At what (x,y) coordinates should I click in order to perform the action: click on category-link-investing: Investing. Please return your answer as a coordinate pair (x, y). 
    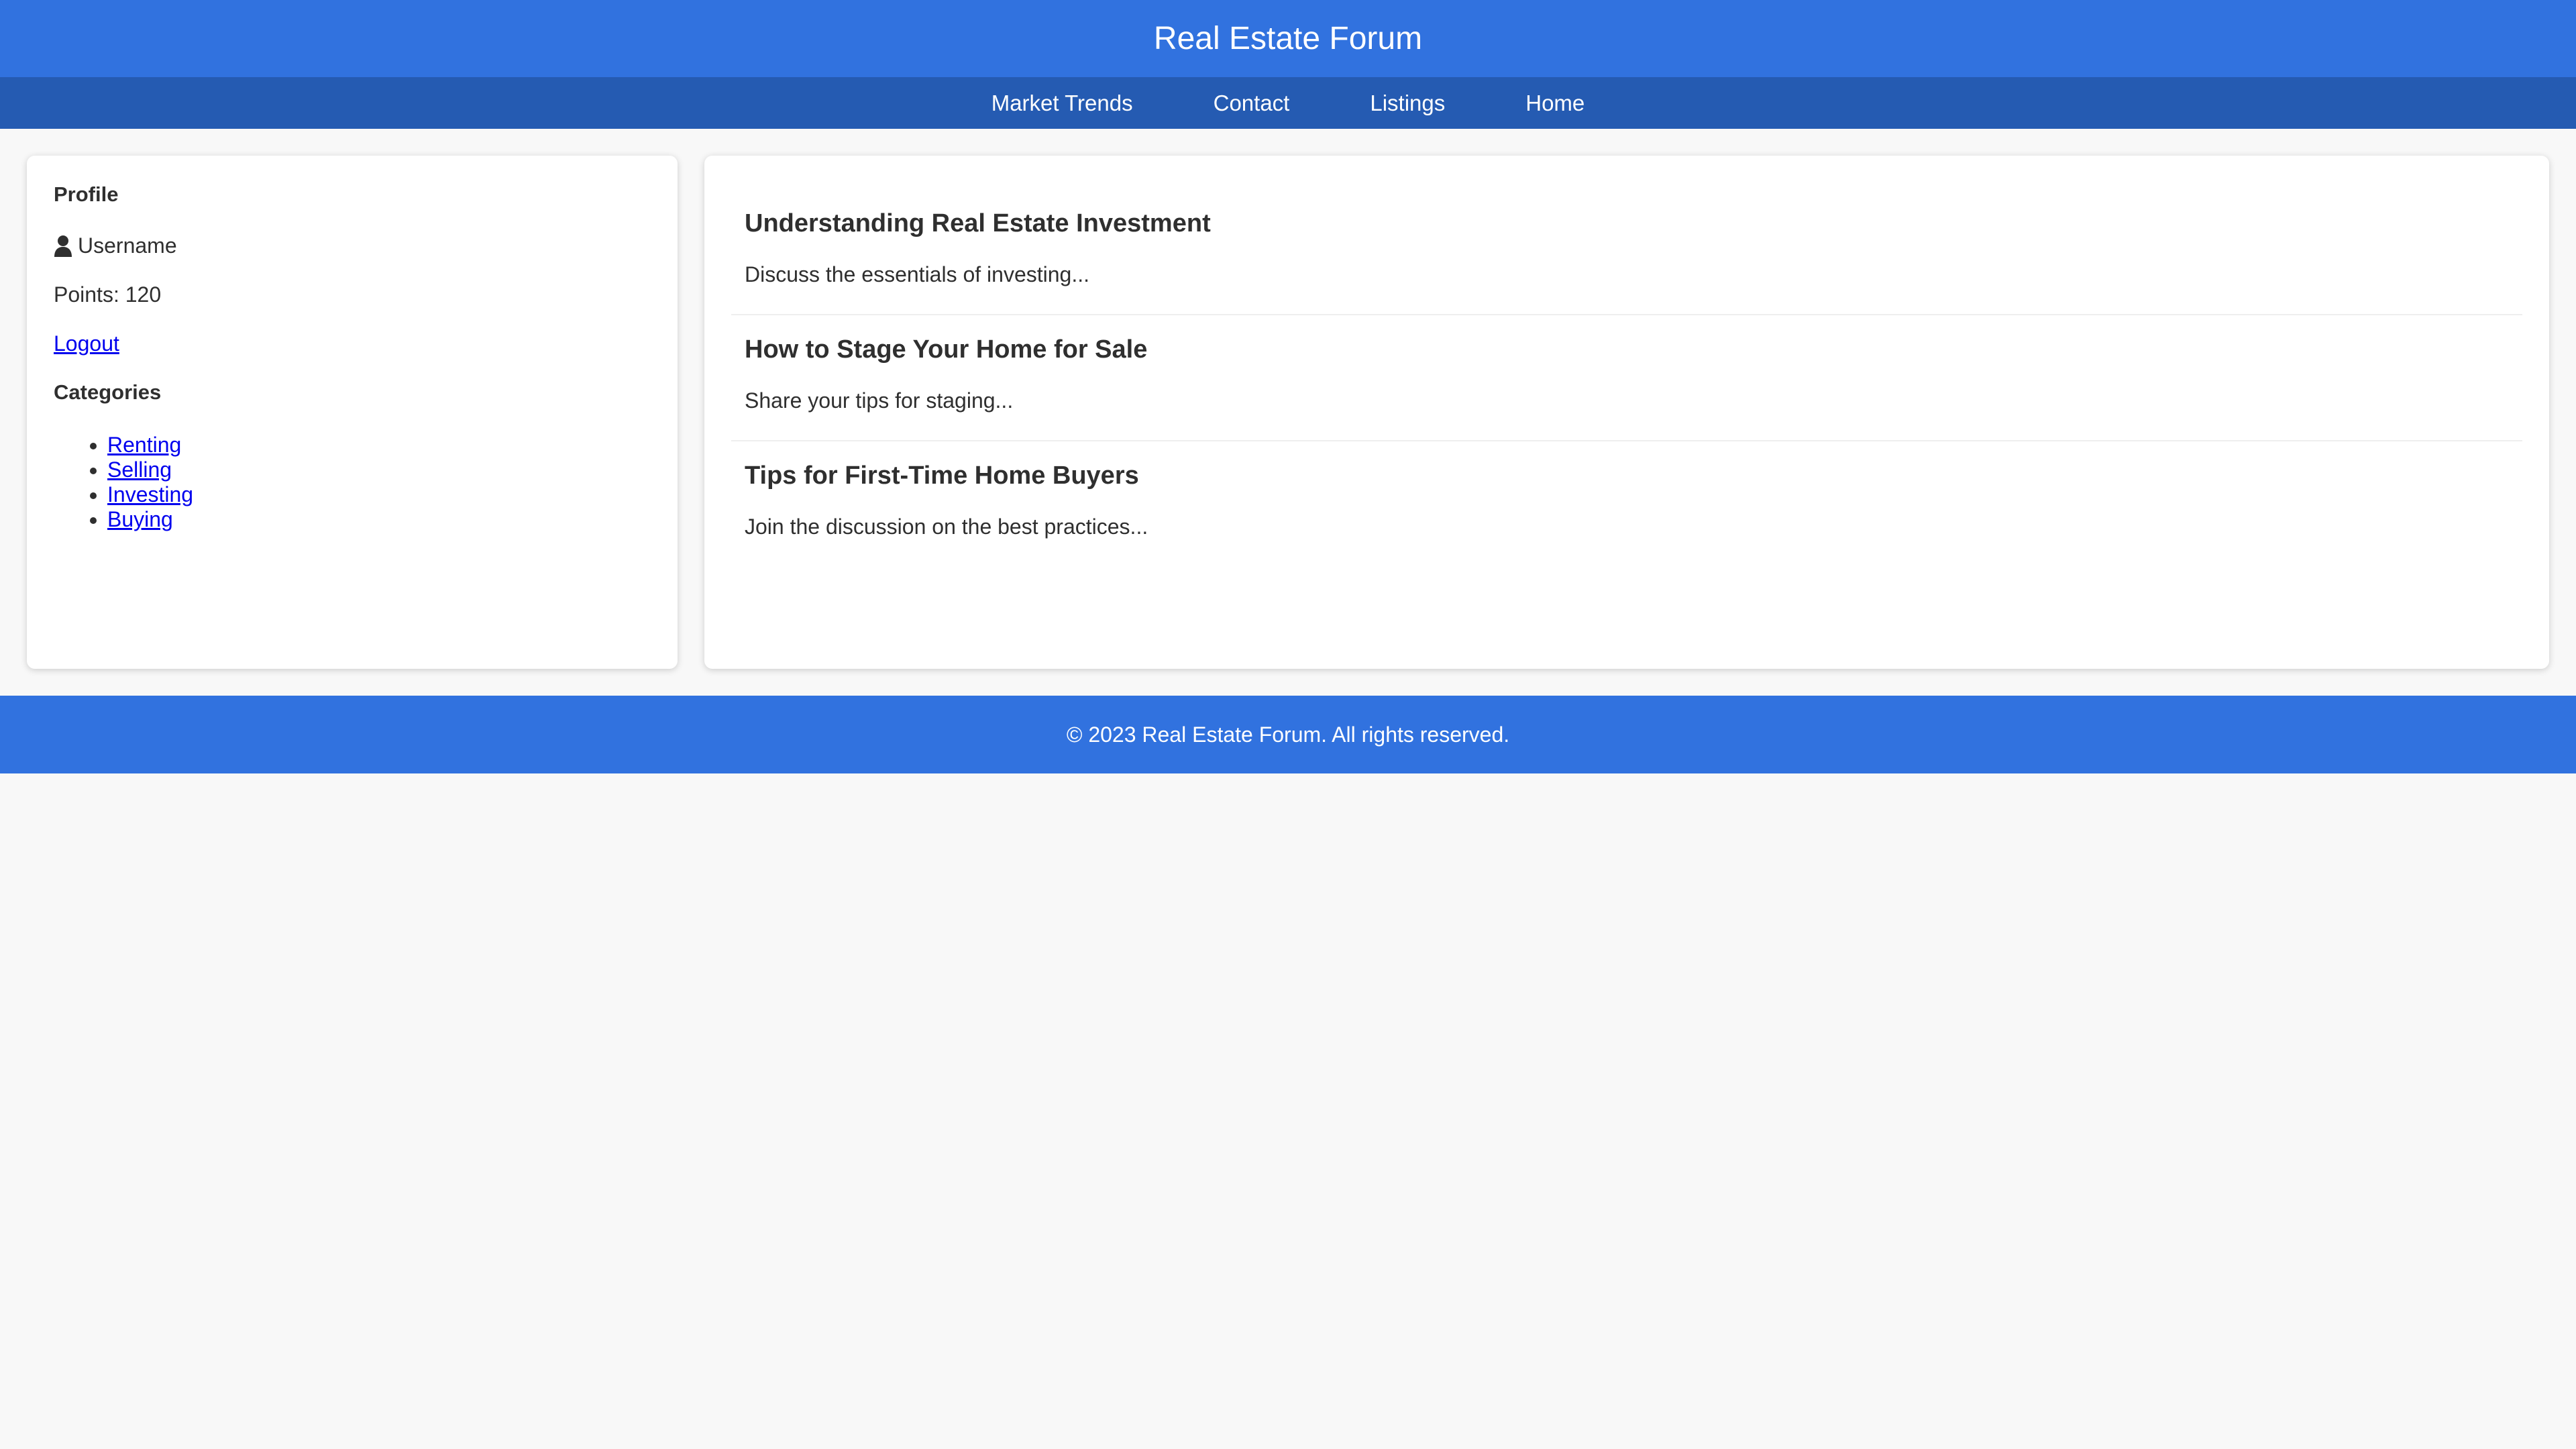
    Looking at the image, I should click on (150, 494).